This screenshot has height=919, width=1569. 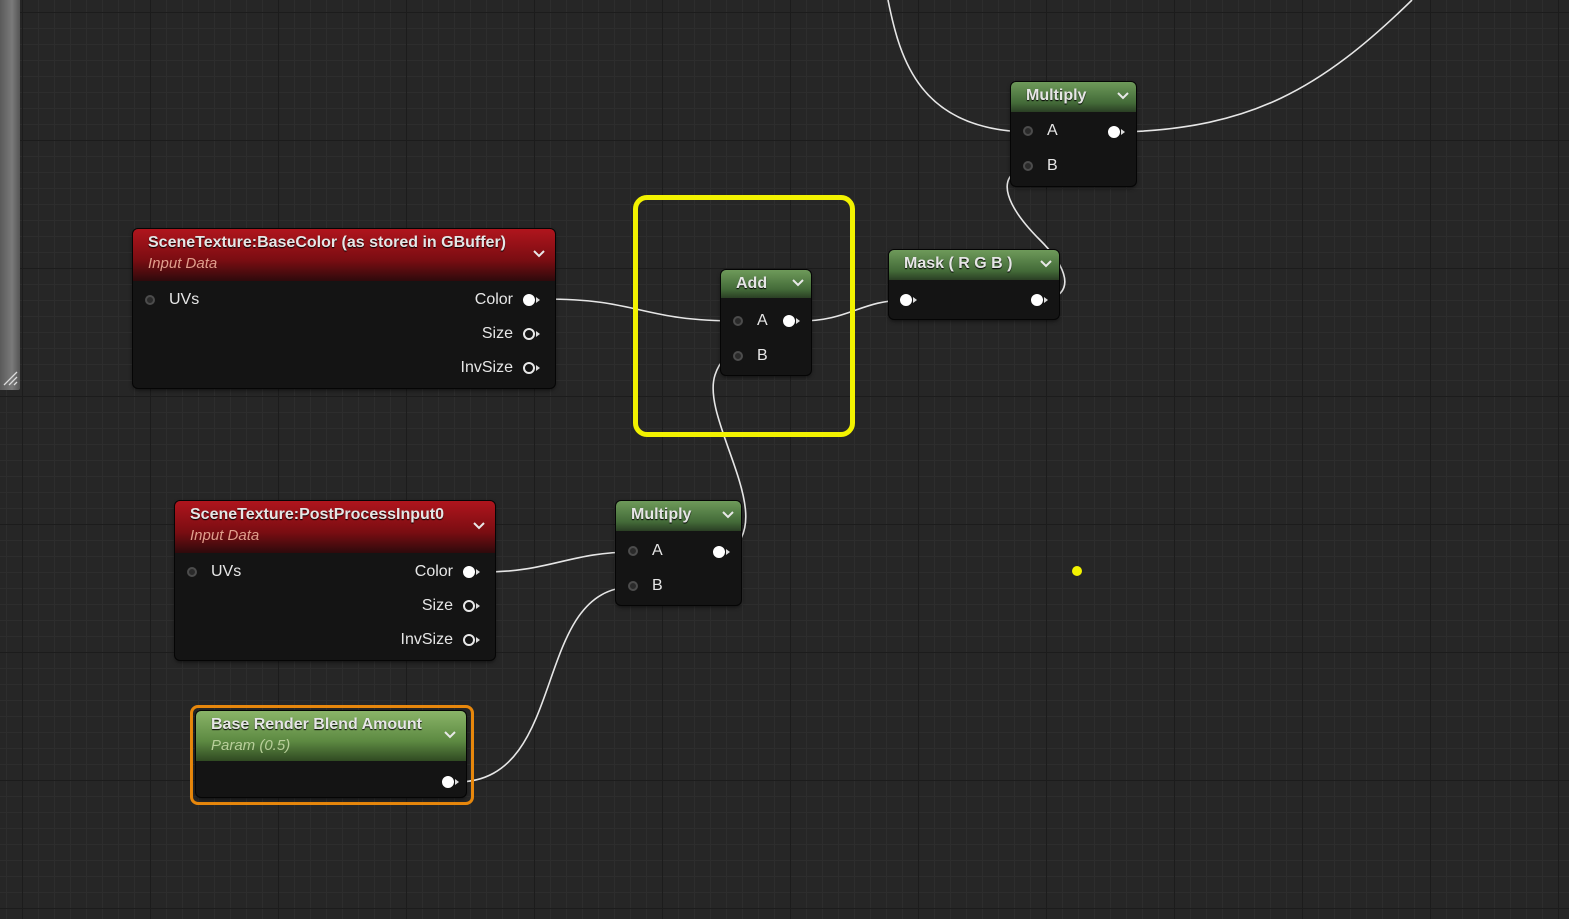 I want to click on yellow-marker, so click(x=1077, y=571).